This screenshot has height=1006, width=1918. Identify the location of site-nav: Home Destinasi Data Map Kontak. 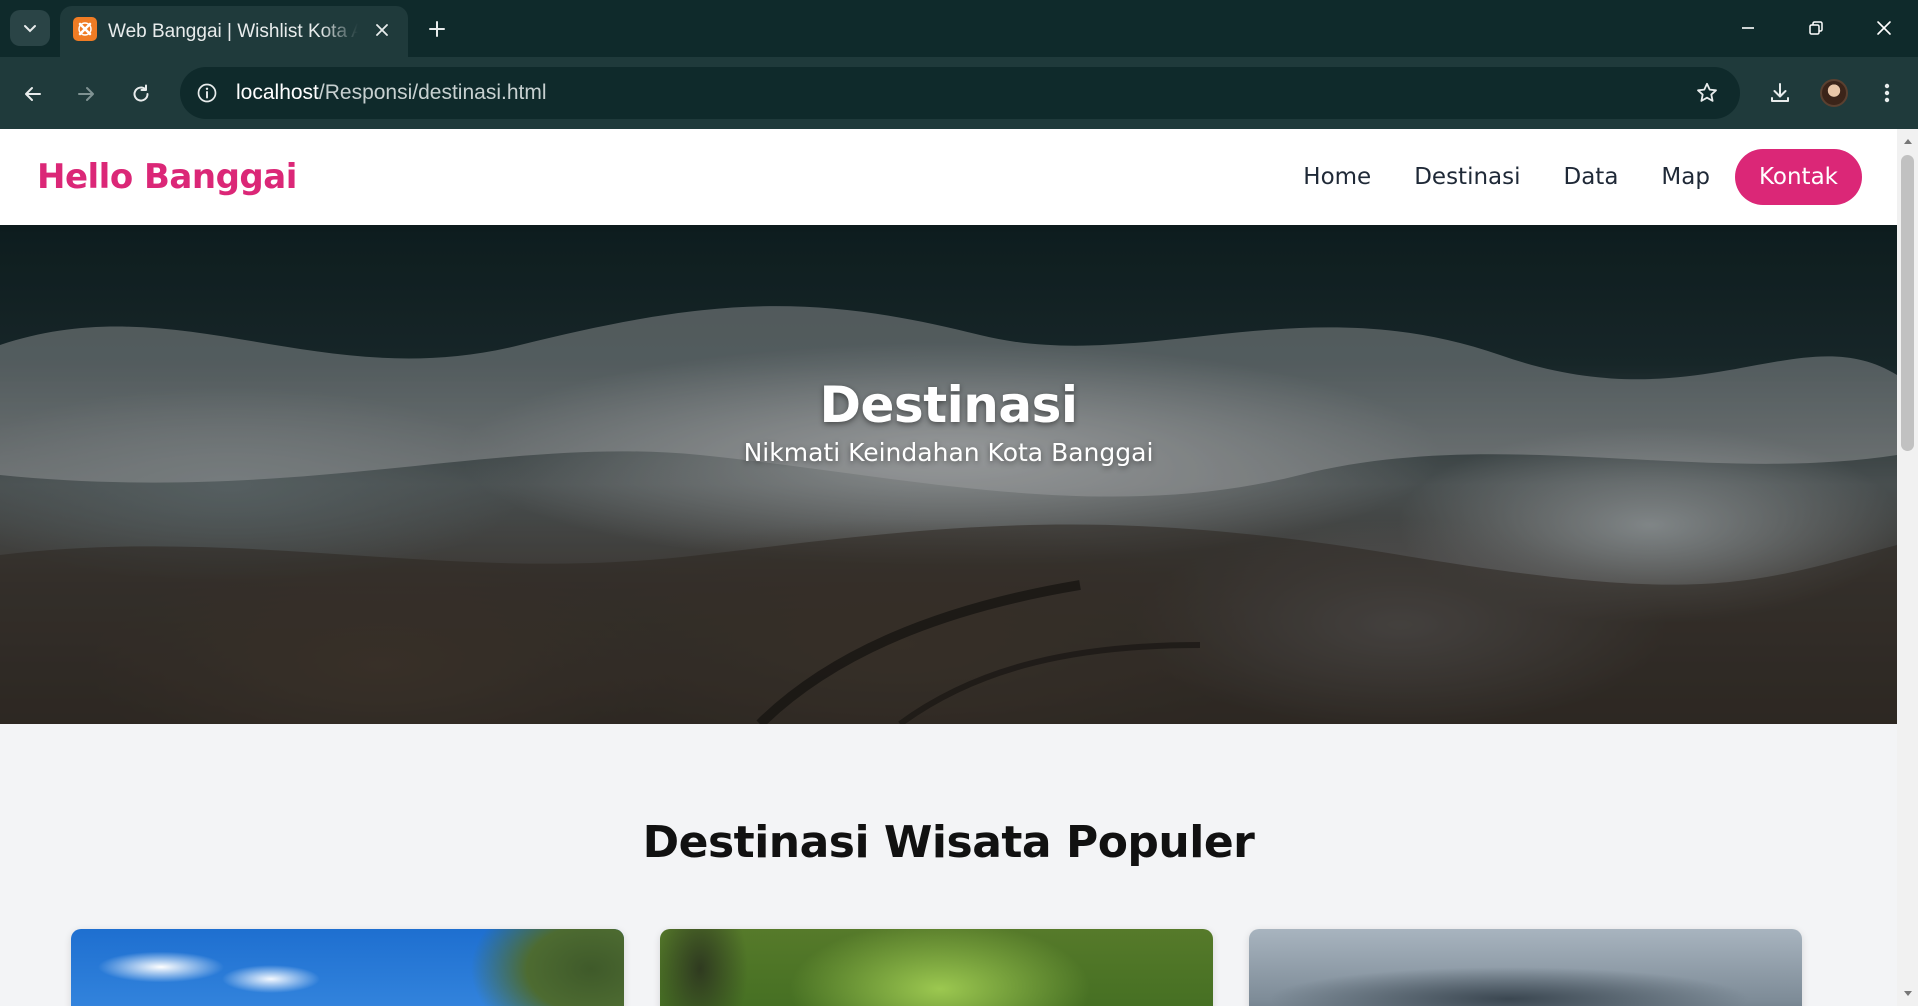
(1582, 177).